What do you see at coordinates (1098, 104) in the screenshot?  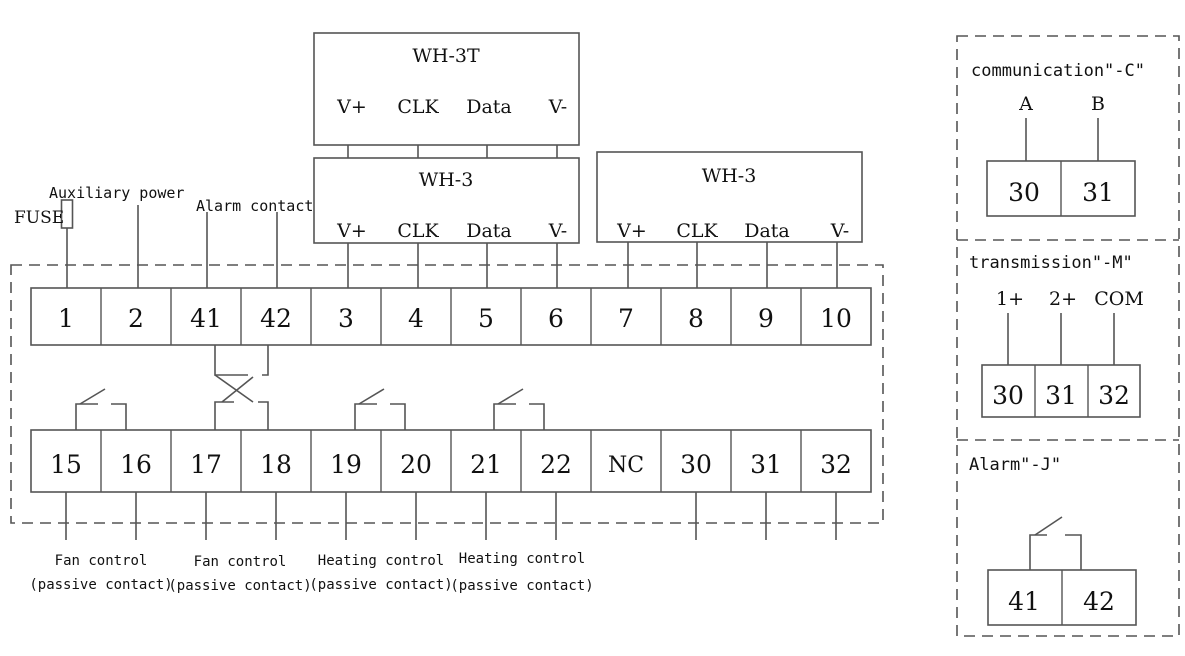 I see `side-panel-communication-pin-b: B` at bounding box center [1098, 104].